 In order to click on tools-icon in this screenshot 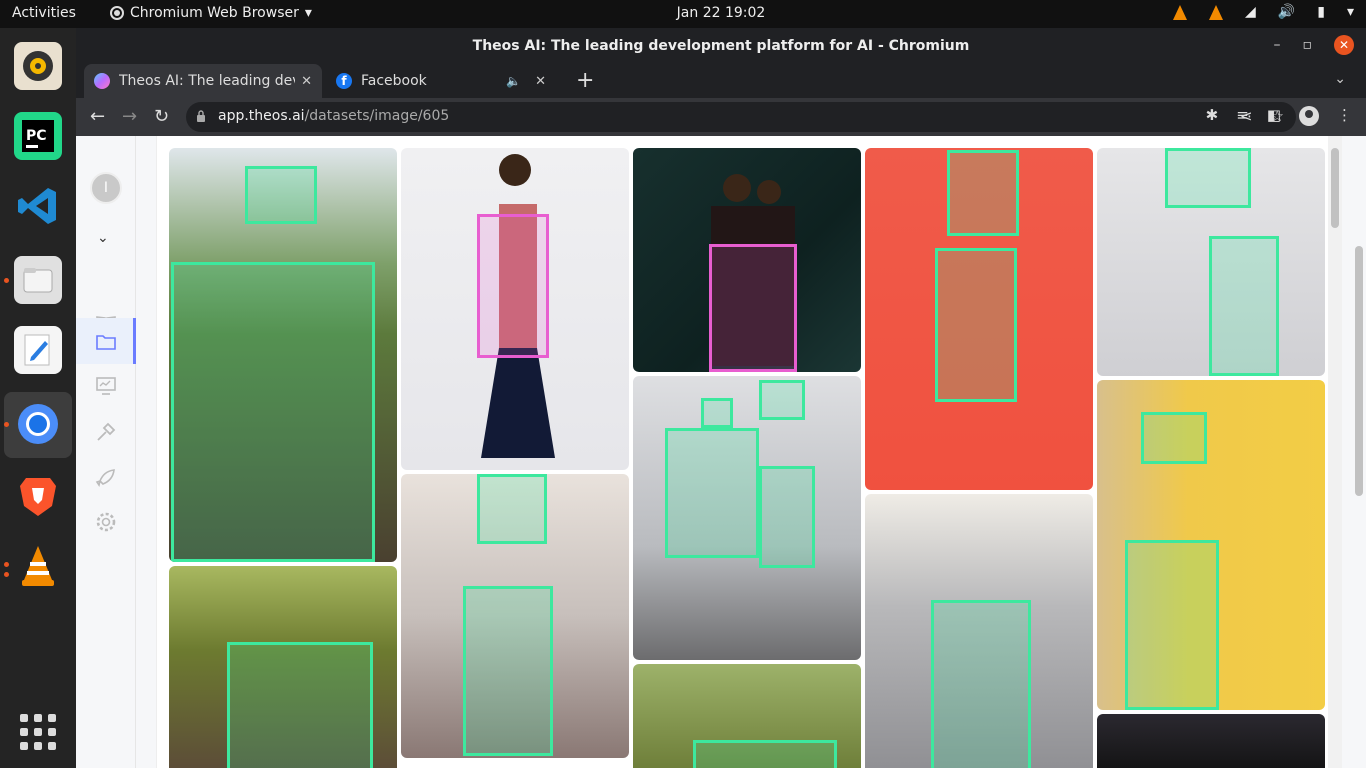, I will do `click(106, 432)`.